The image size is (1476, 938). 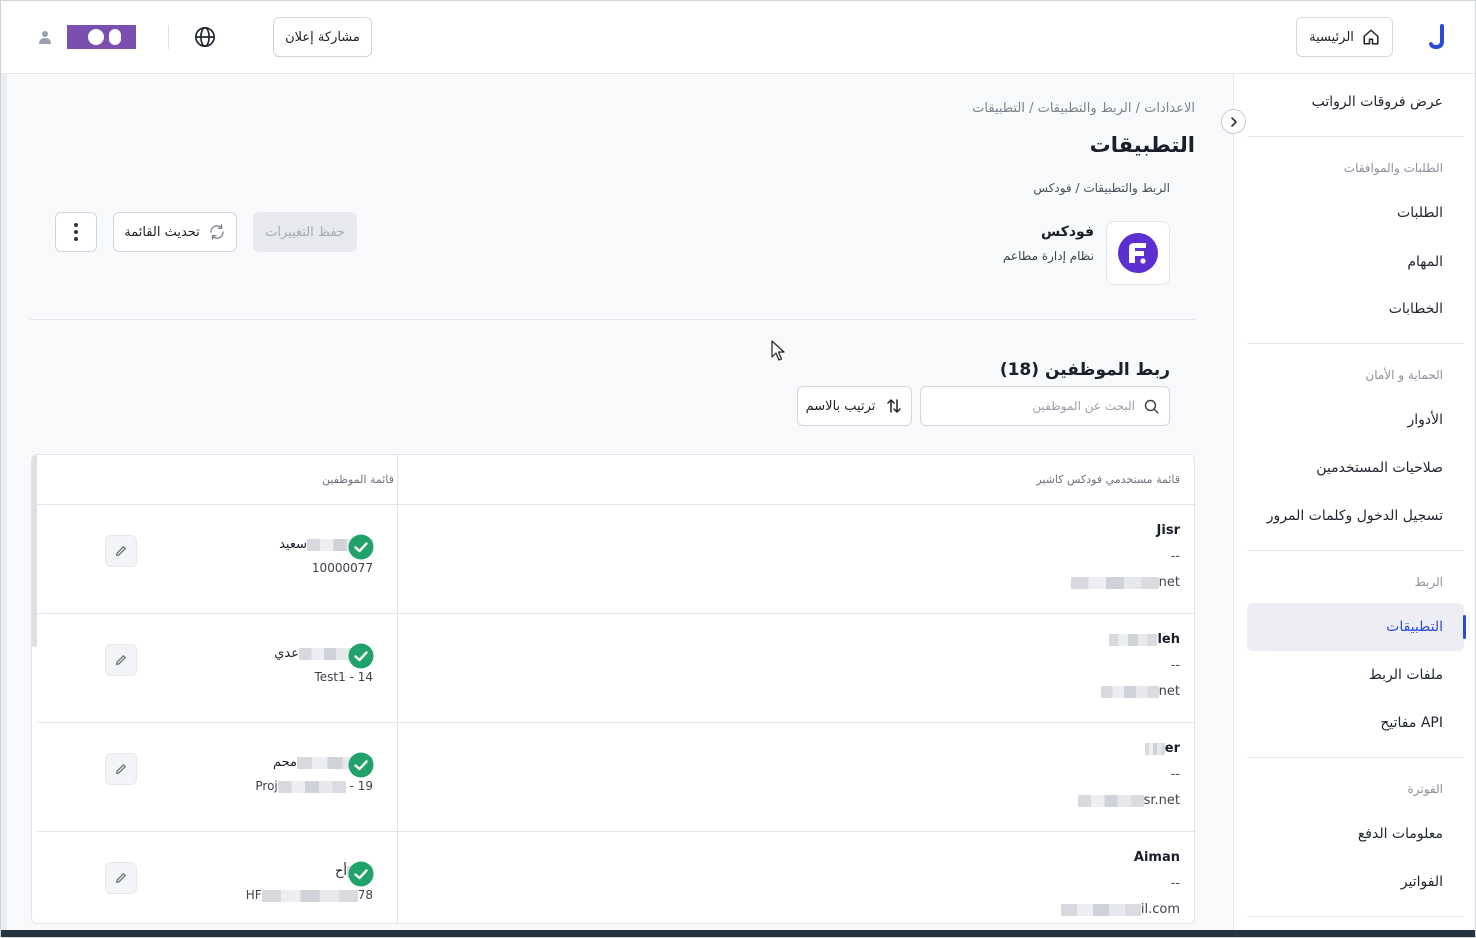 What do you see at coordinates (1331, 37) in the screenshot?
I see `home-label: الرئيسية` at bounding box center [1331, 37].